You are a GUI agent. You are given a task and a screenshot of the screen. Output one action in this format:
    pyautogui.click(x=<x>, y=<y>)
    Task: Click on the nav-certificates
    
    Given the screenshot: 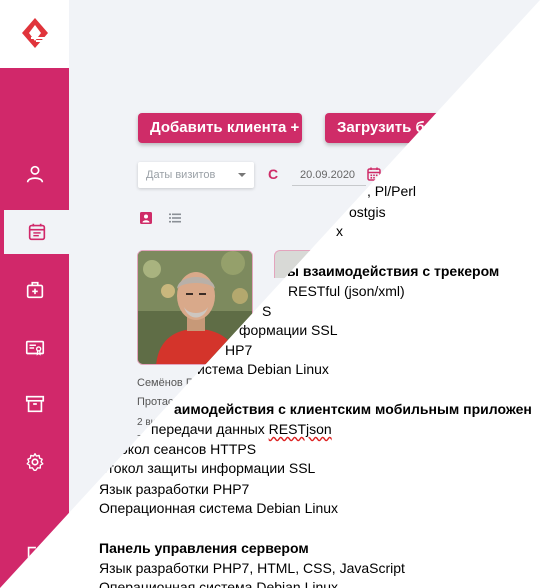 What is the action you would take?
    pyautogui.click(x=34, y=348)
    